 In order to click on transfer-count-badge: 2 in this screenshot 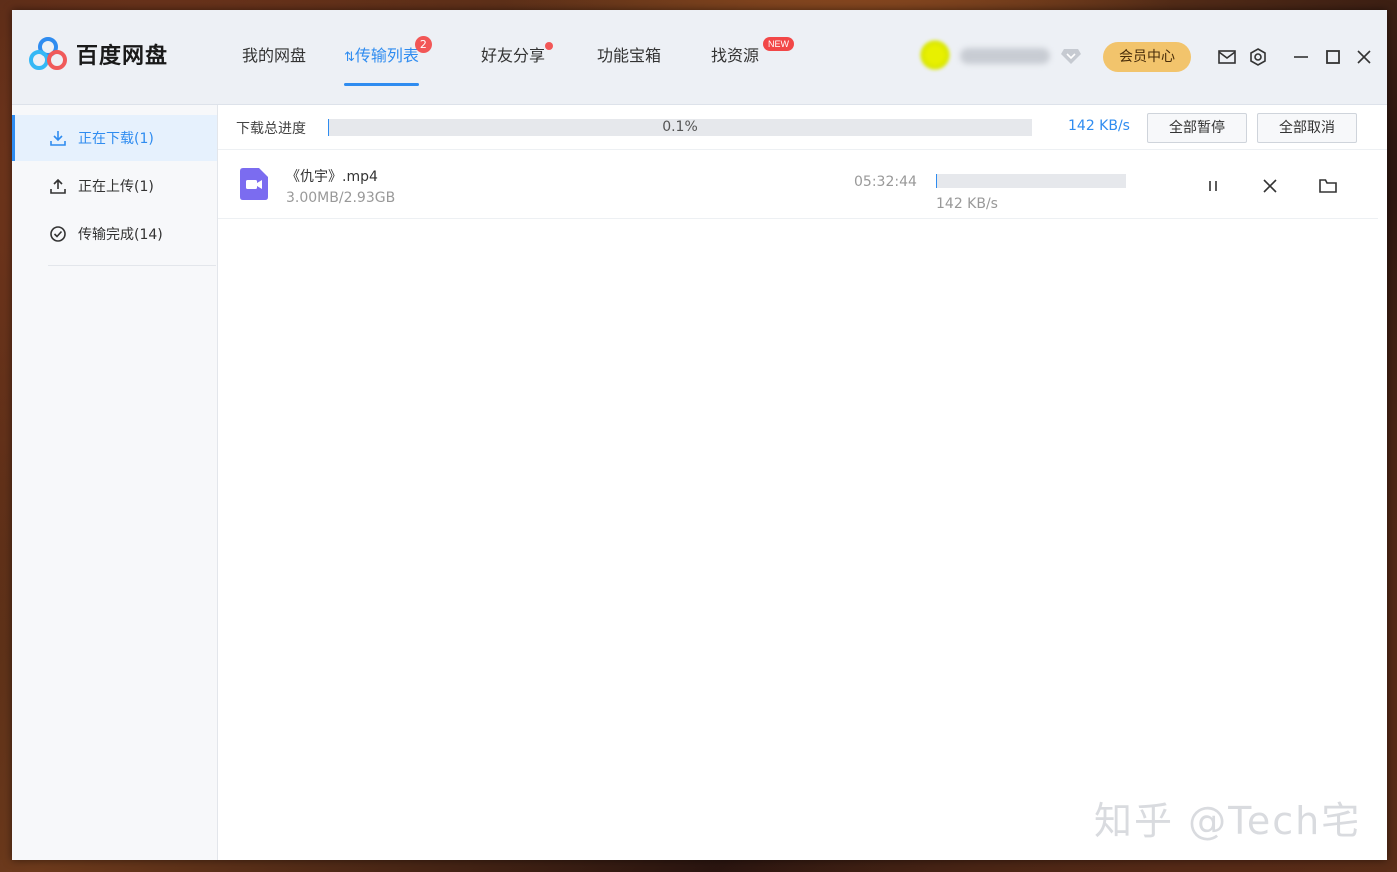, I will do `click(423, 44)`.